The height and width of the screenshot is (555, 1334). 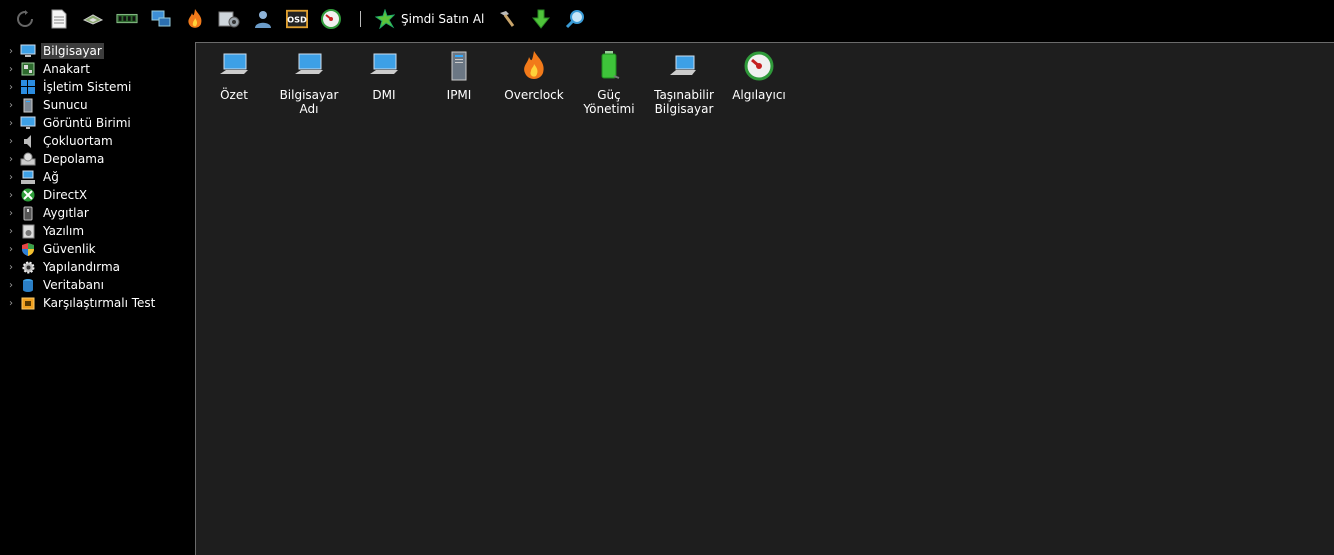 I want to click on tree-item-veritabani: › Veritabanı, so click(x=97, y=285).